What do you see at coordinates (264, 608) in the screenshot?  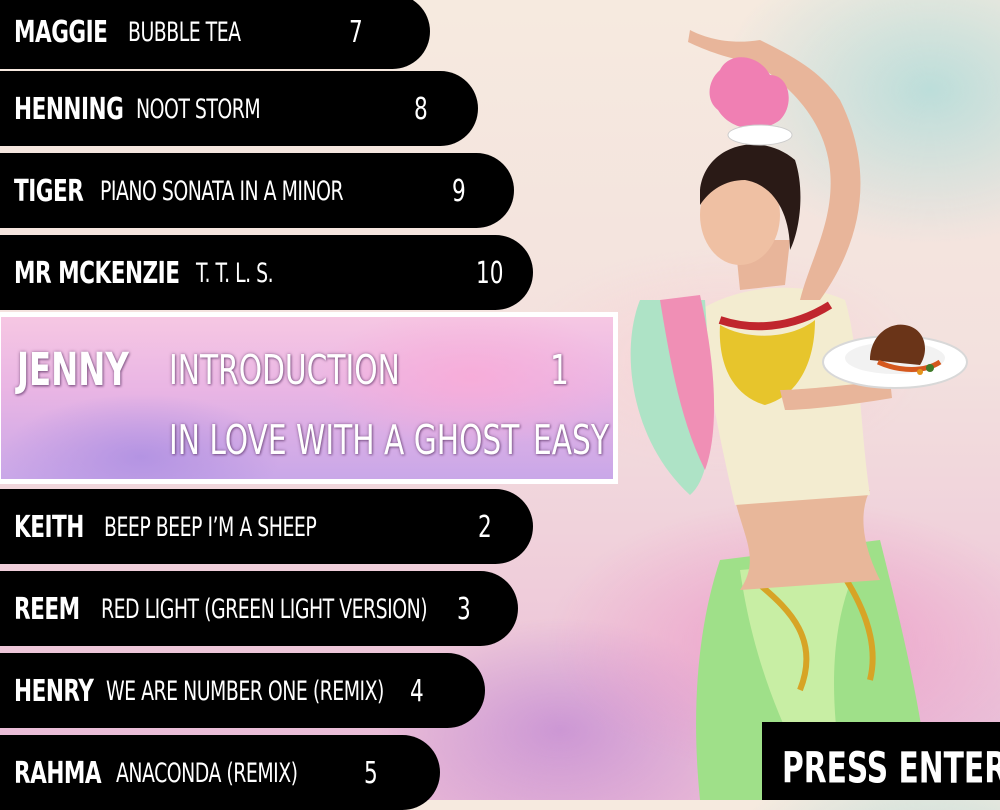 I see `song-title: RED LIGHT (GREEN LIGHT VERSION)` at bounding box center [264, 608].